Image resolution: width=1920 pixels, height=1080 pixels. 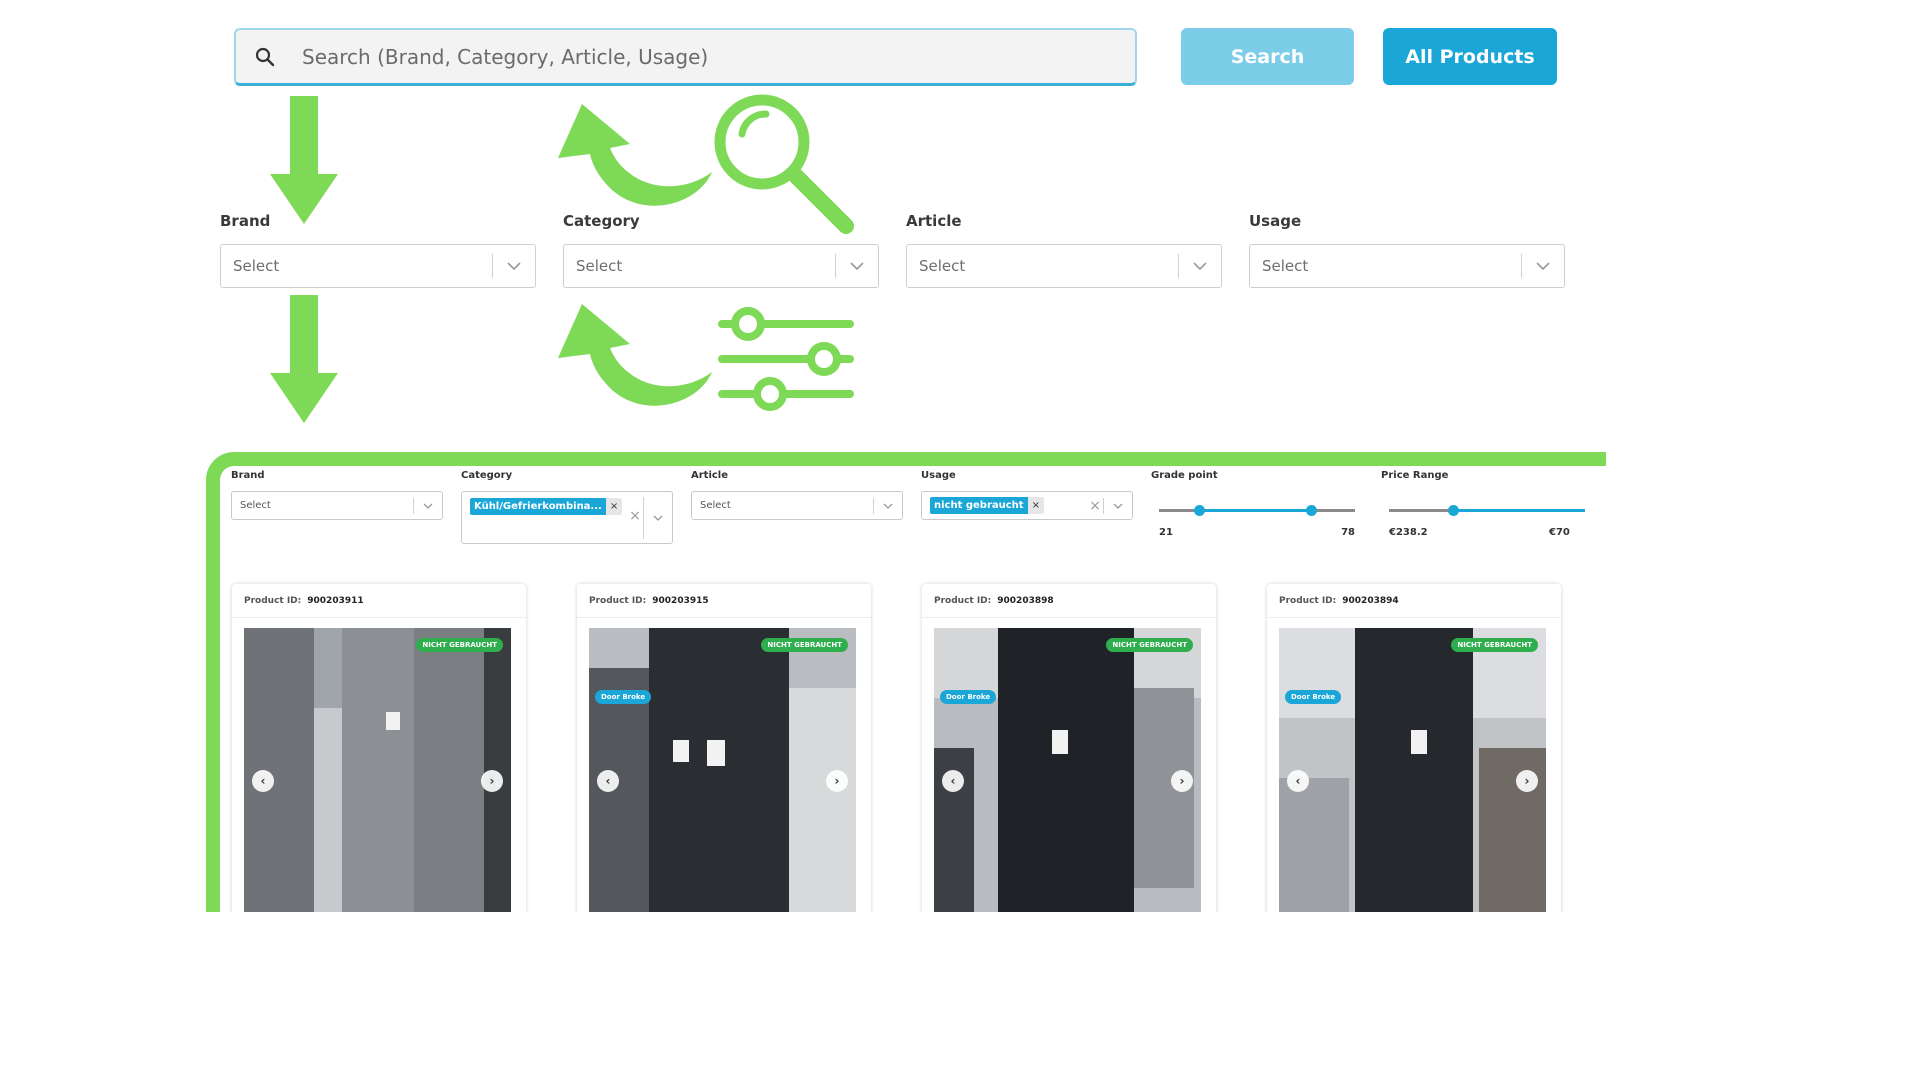 What do you see at coordinates (1275, 221) in the screenshot?
I see `usage-filter-label: Usage` at bounding box center [1275, 221].